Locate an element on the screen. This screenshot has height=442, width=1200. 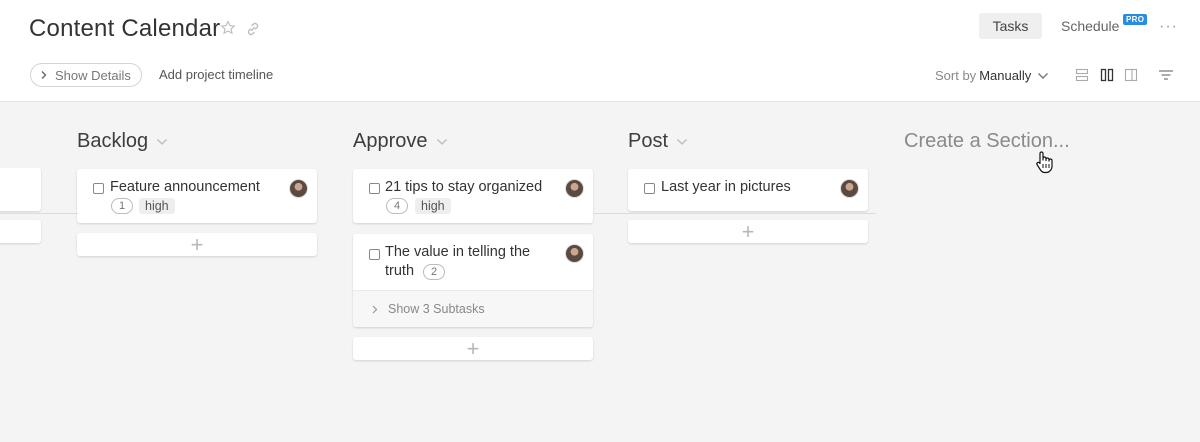
link-icon is located at coordinates (253, 29).